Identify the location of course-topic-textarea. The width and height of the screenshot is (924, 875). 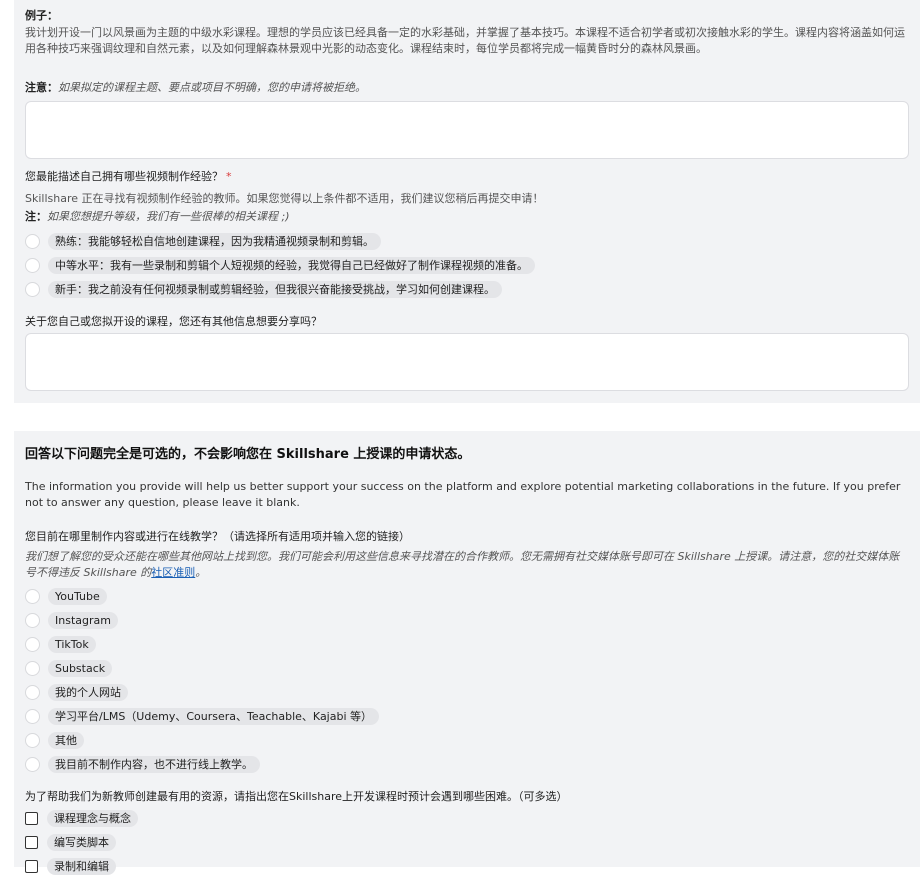
(467, 130).